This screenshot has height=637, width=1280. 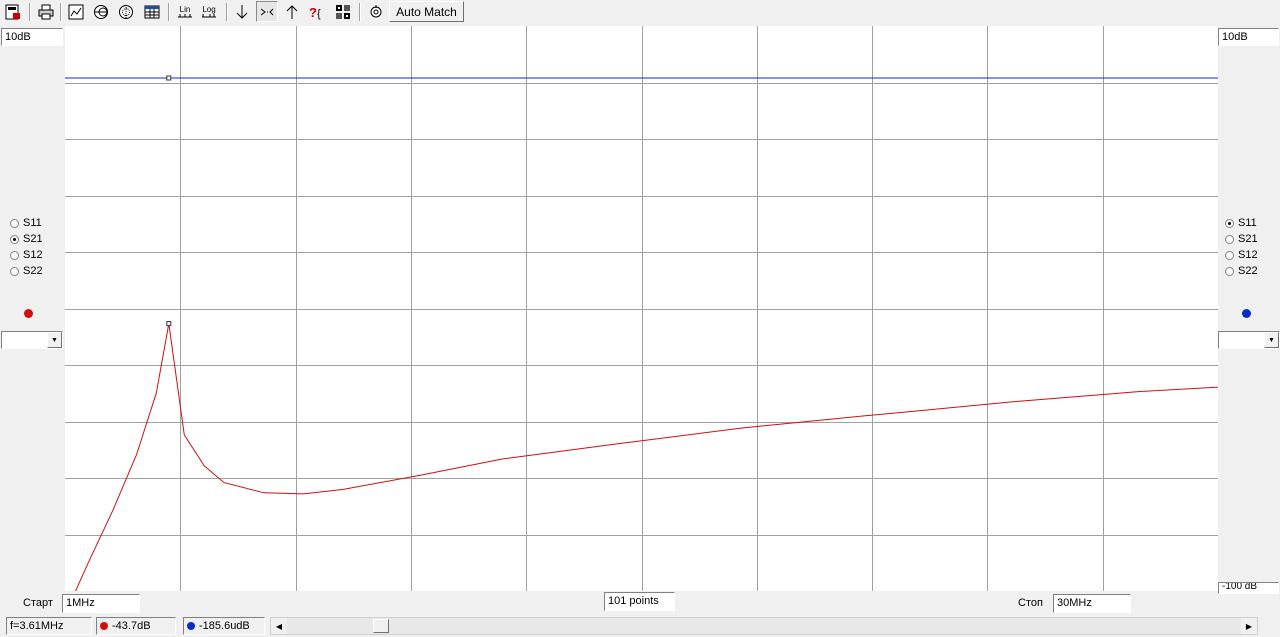 What do you see at coordinates (242, 11) in the screenshot?
I see `marker-down-icon` at bounding box center [242, 11].